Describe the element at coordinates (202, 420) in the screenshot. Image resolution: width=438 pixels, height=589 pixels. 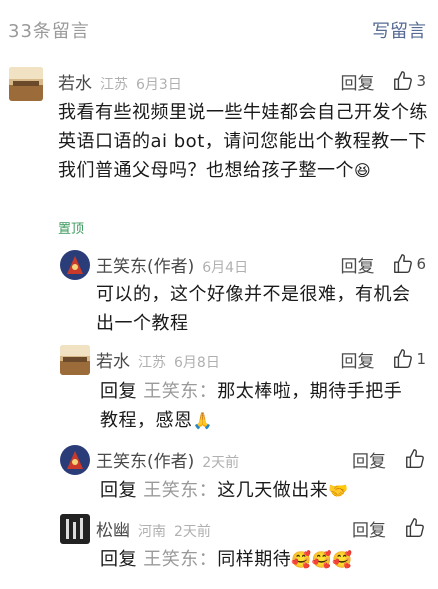
I see `folded-hands-emoji: 🙏` at that location.